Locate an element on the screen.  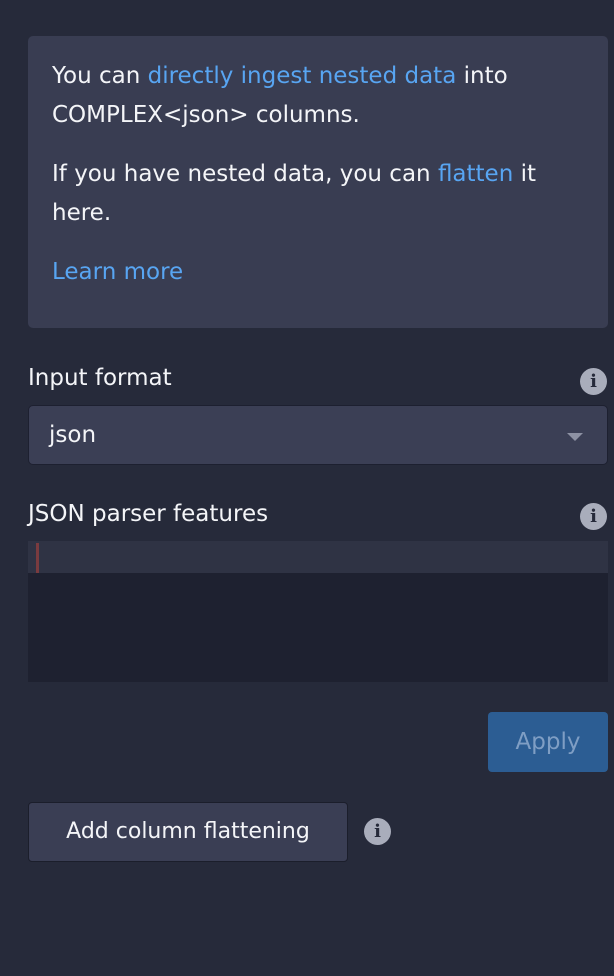
directly-ingest-nested-data-link: directly ingest nested data is located at coordinates (302, 76).